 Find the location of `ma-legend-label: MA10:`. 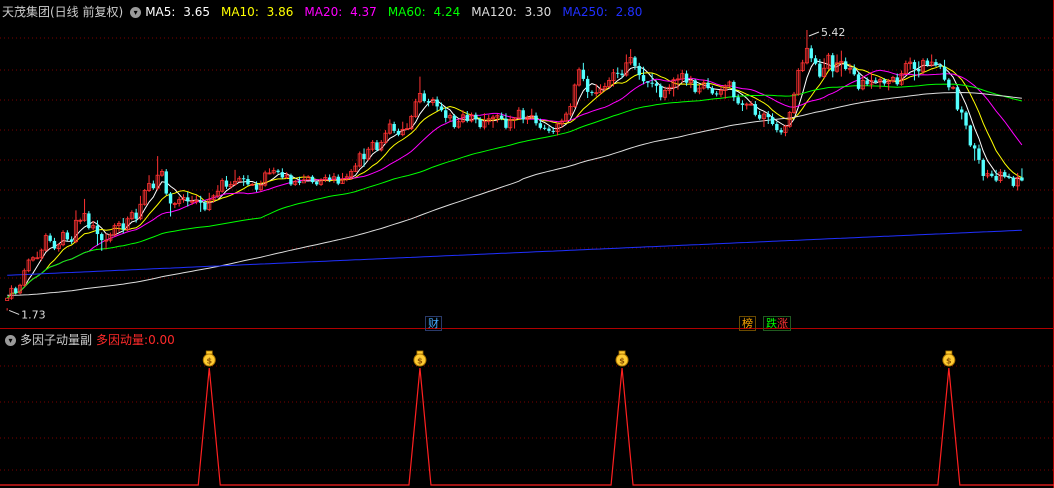

ma-legend-label: MA10: is located at coordinates (239, 12).